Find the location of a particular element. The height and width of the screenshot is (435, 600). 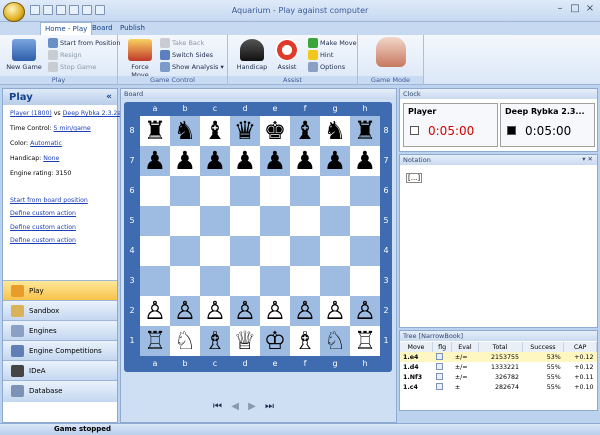

make-move-button: Make Move is located at coordinates (332, 43).